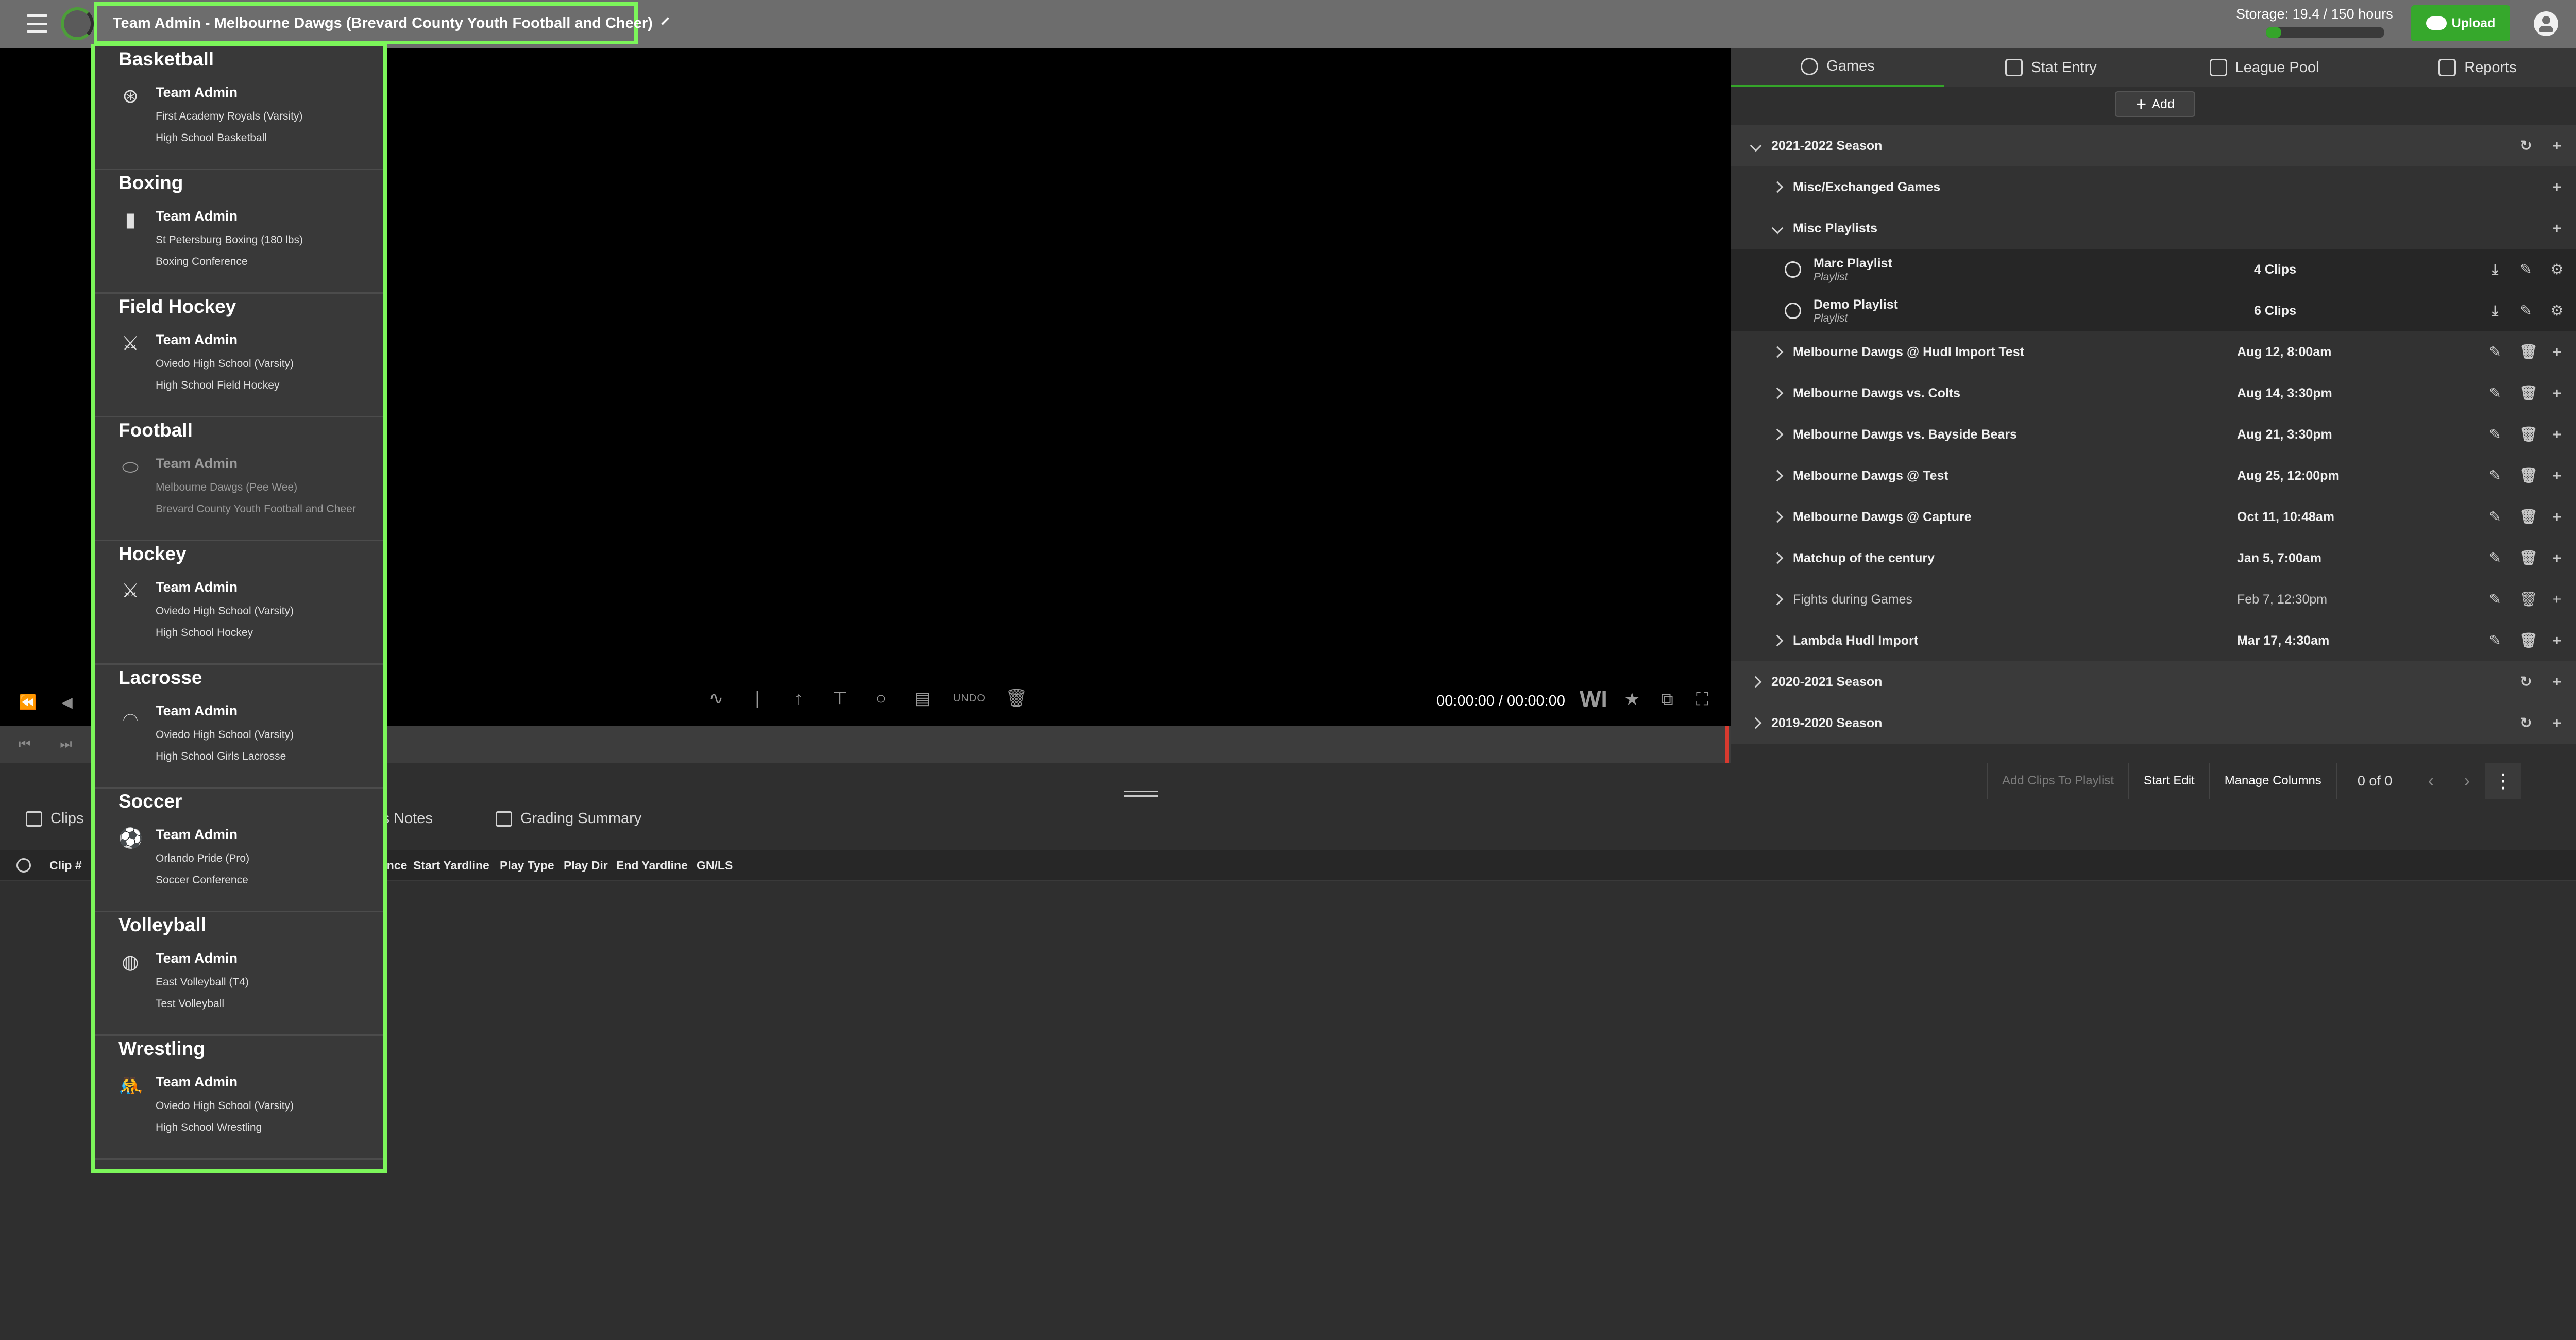 The height and width of the screenshot is (1340, 2576). I want to click on folder-row: Misc/Exchanged Games +, so click(2153, 187).